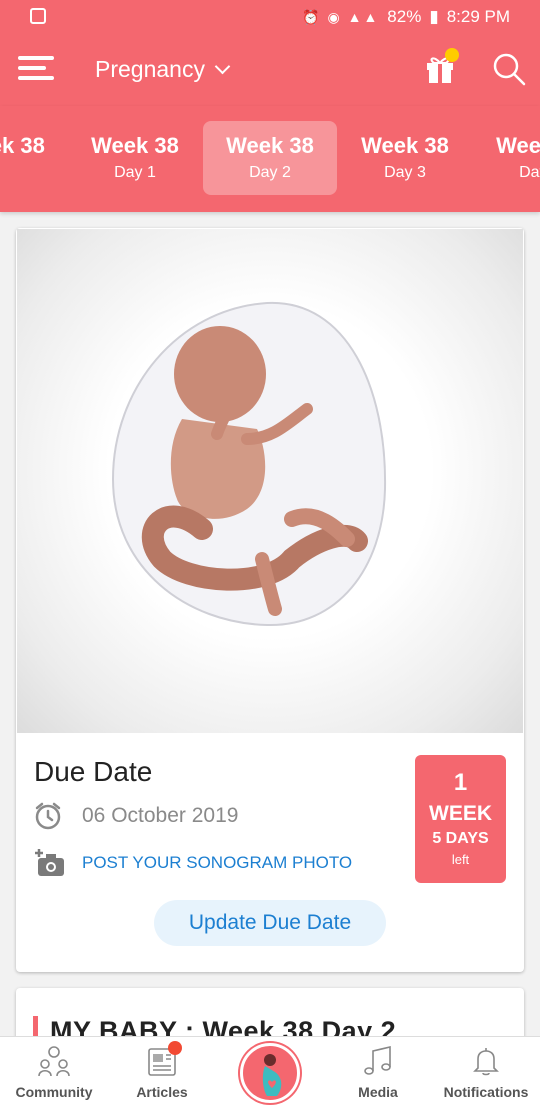  What do you see at coordinates (434, 16) in the screenshot?
I see `battery-icon: ▮` at bounding box center [434, 16].